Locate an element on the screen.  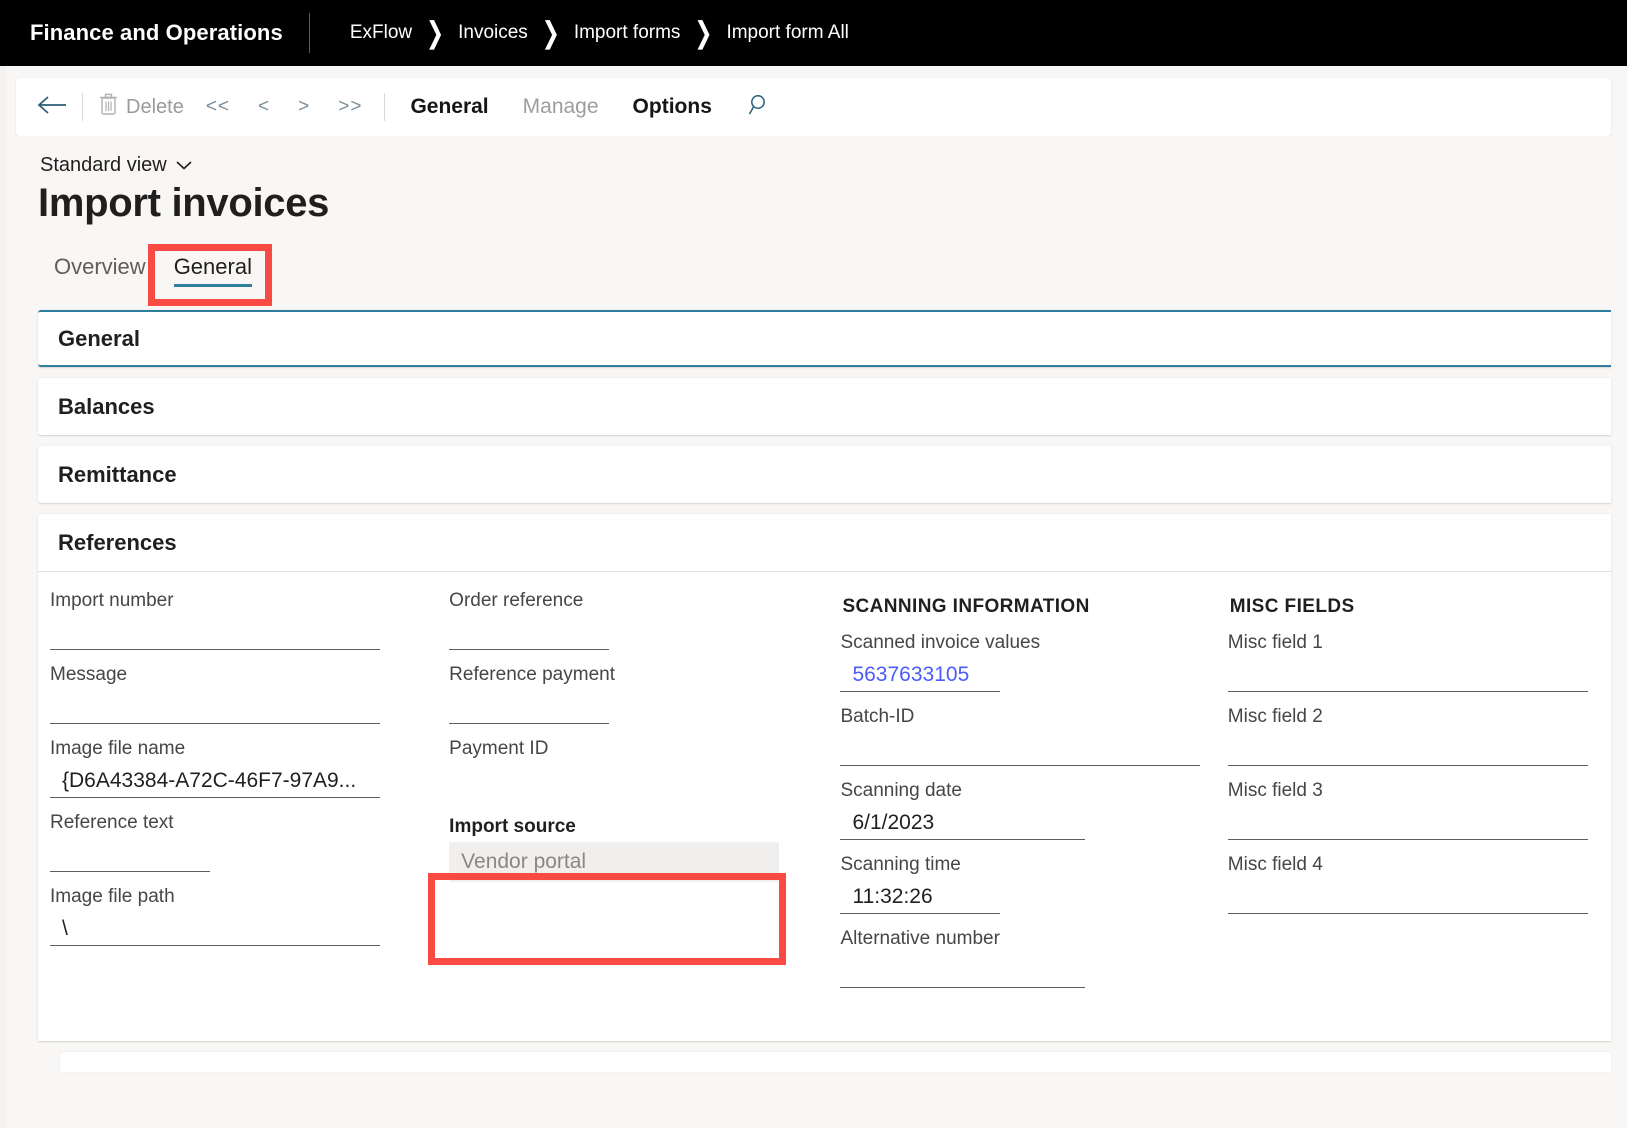
section-header-references: References is located at coordinates (824, 542).